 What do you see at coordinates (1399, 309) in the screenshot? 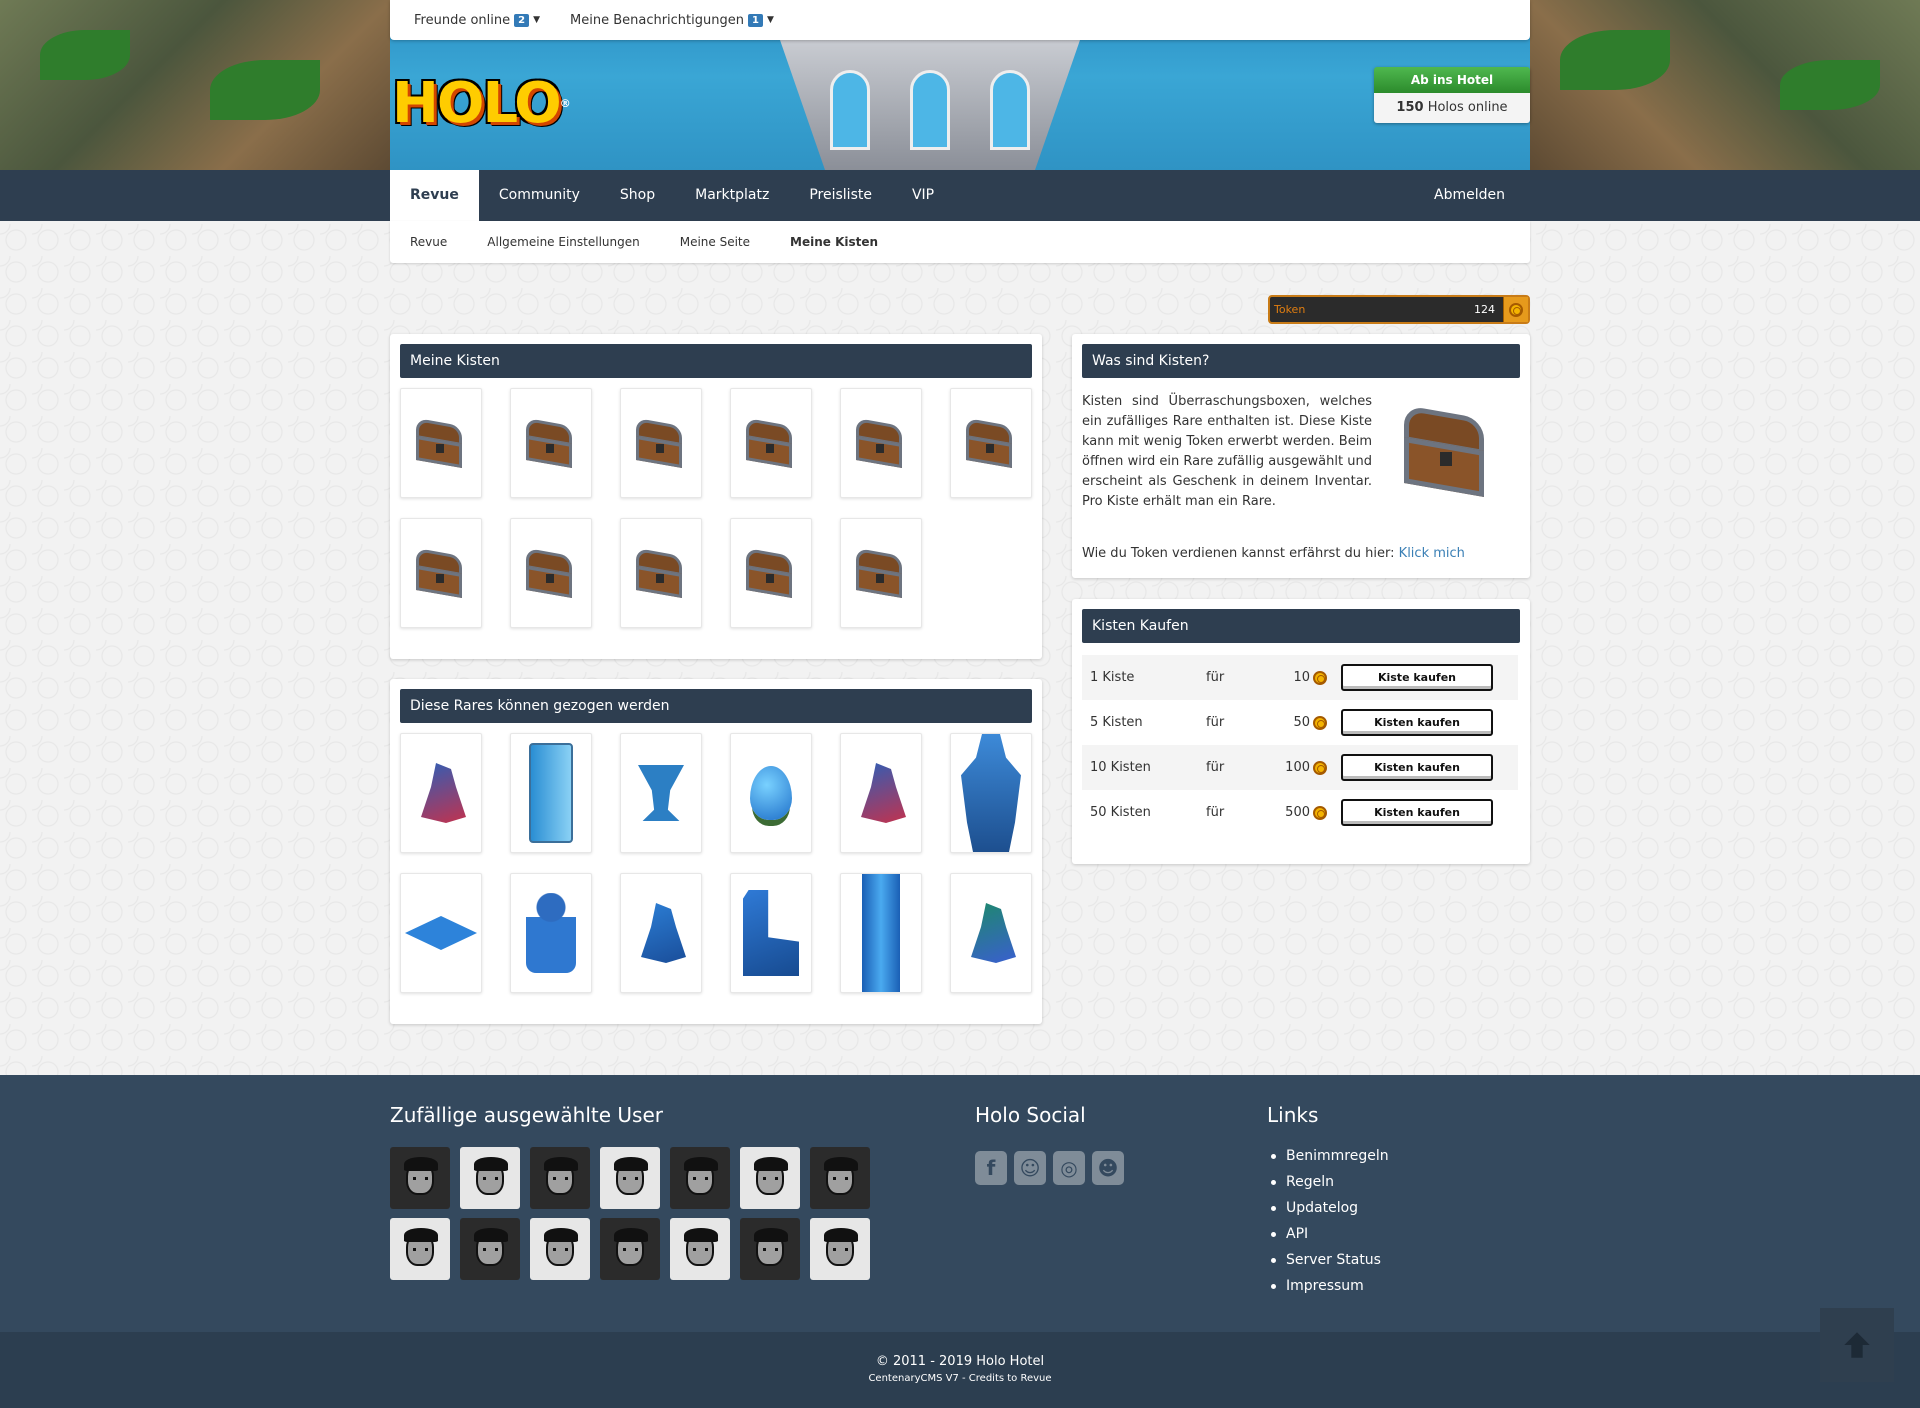
I see `token-balance: Token 124` at bounding box center [1399, 309].